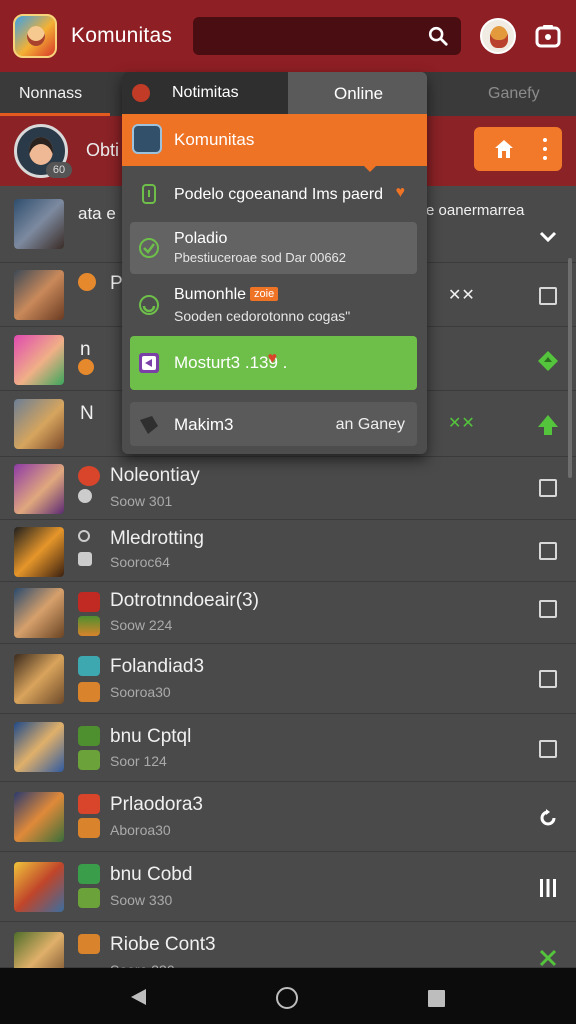 The image size is (576, 1024). I want to click on dropdown-item-selected: Mosturt3 .139 . ♥, so click(273, 363).